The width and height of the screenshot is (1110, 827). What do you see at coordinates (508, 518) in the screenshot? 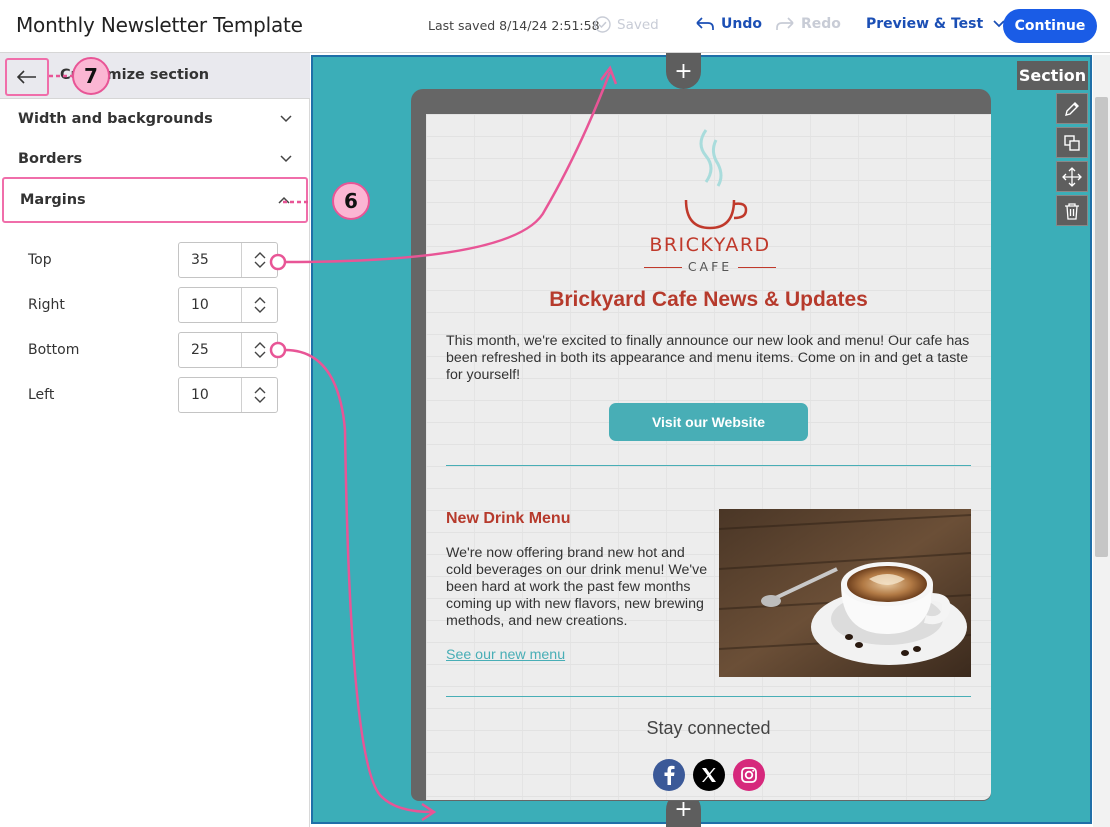
I see `drink-menu-title: New Drink Menu` at bounding box center [508, 518].